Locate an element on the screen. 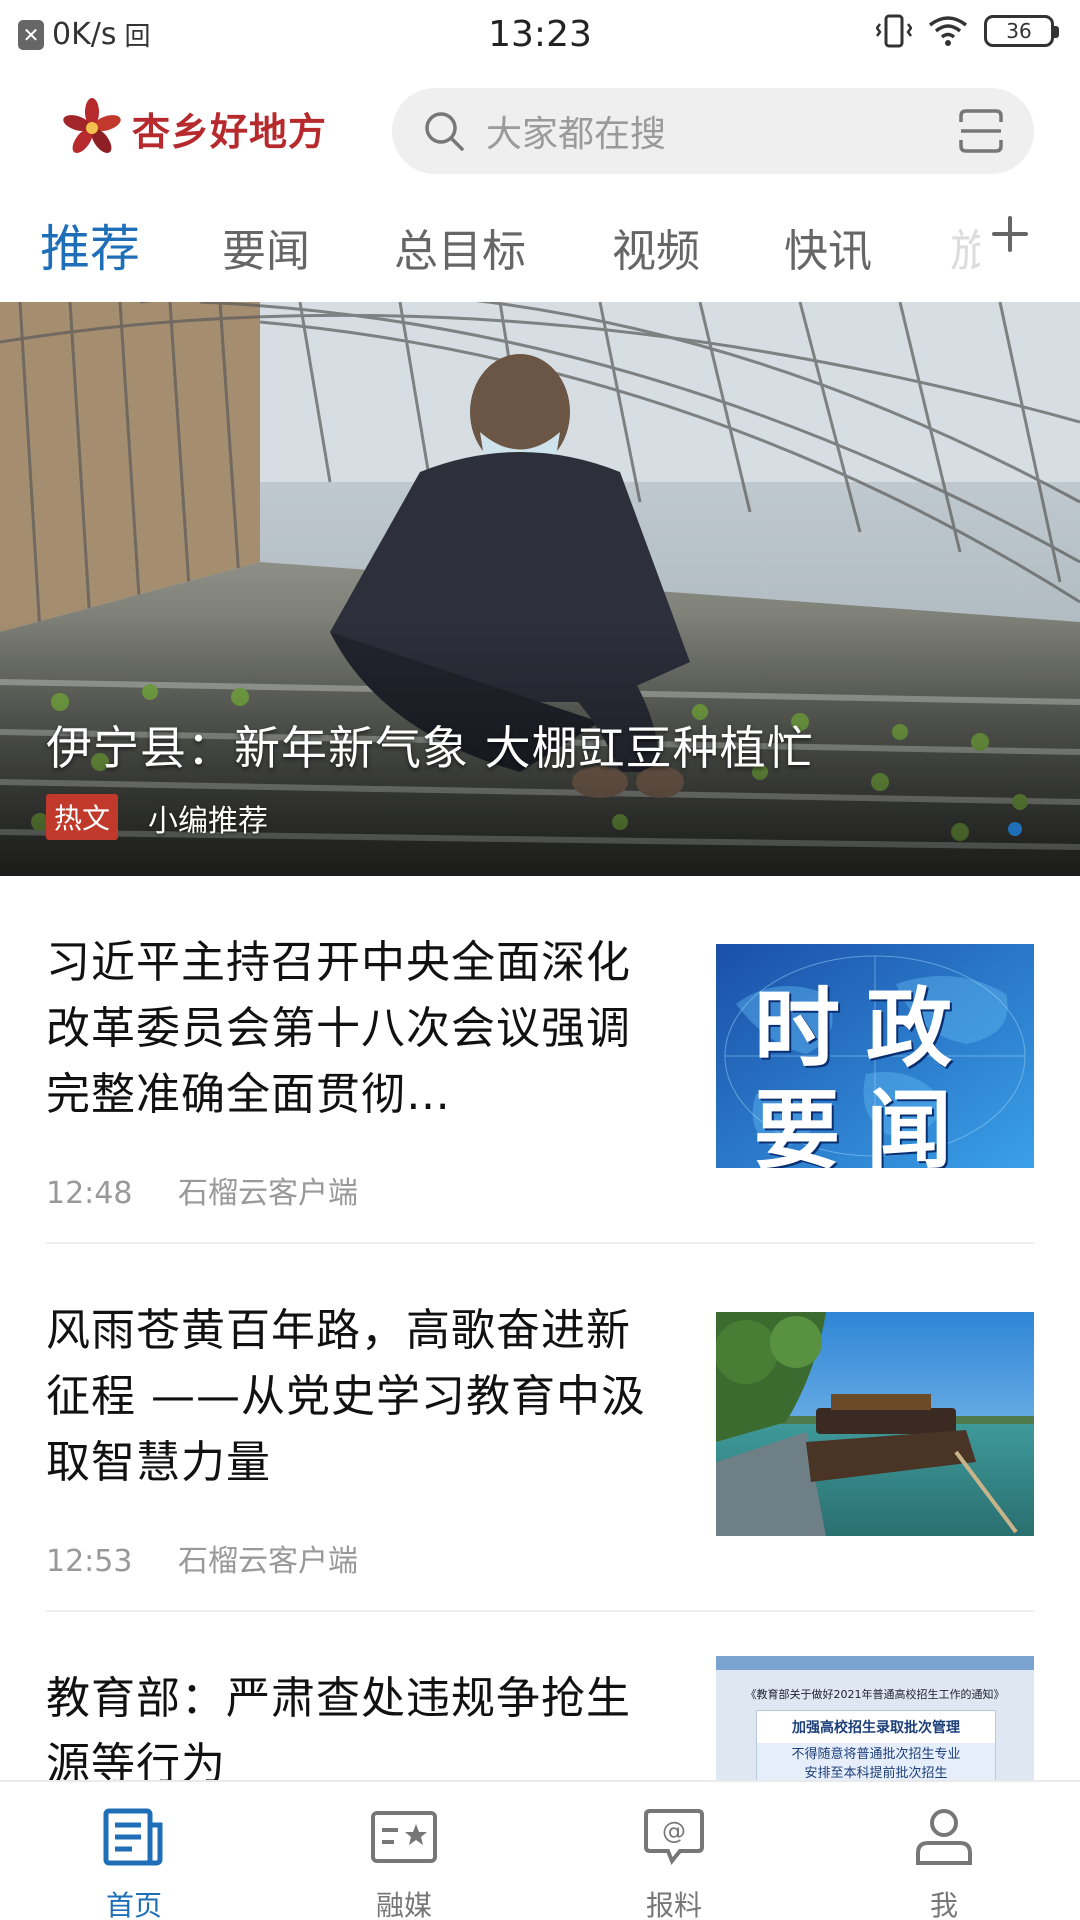 The width and height of the screenshot is (1080, 1920). add-channel-icon is located at coordinates (1010, 234).